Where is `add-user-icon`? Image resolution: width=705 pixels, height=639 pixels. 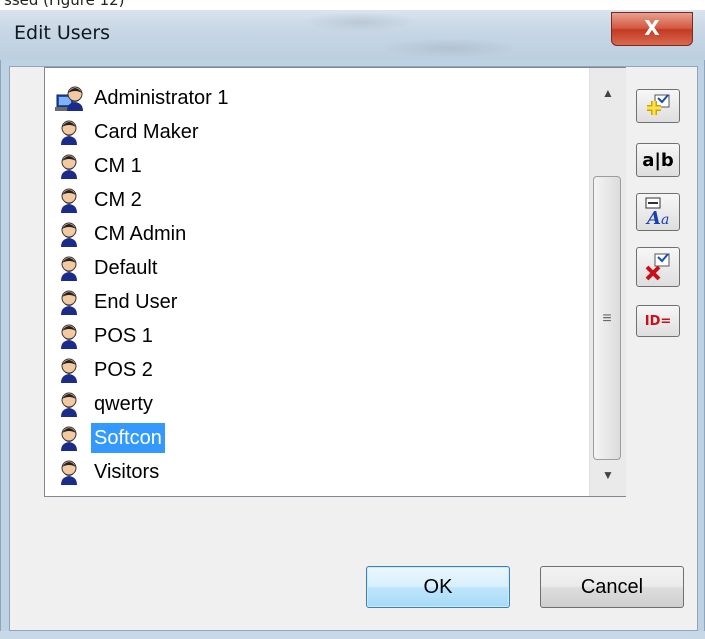
add-user-icon is located at coordinates (658, 104).